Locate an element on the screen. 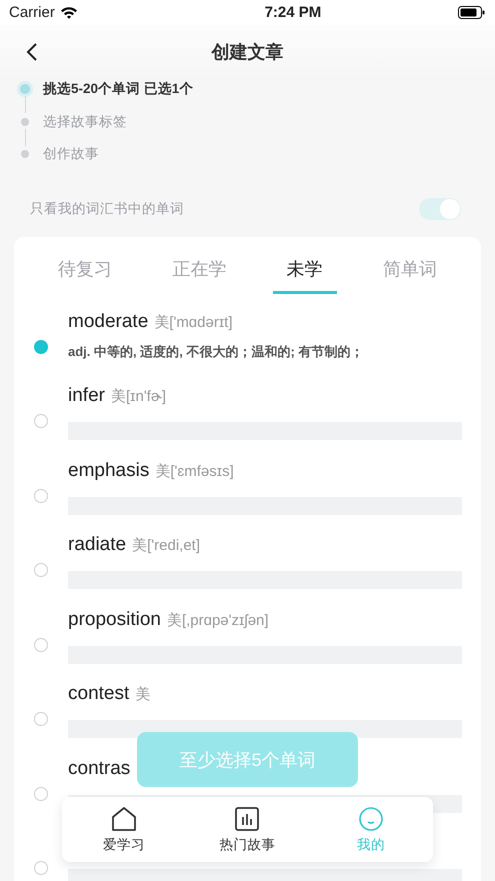 This screenshot has width=495, height=881. definition-text: adj. 中等的, 适度的, 不很大的；温和的; 有节制的； is located at coordinates (216, 351).